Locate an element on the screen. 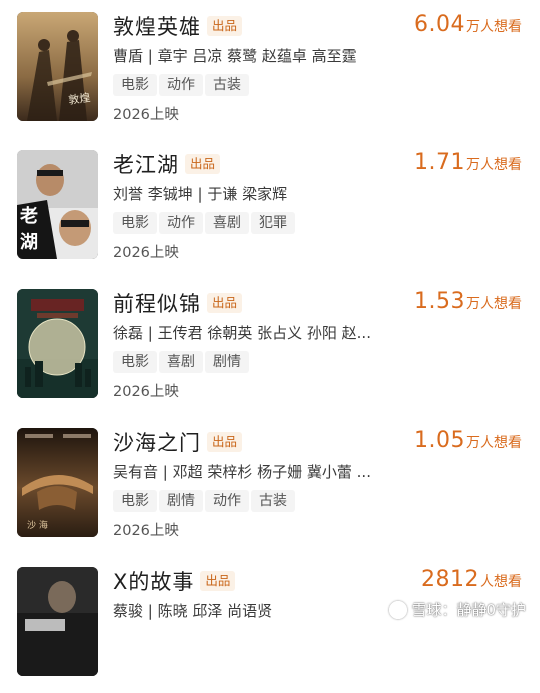 This screenshot has width=540, height=693. want-count-number: 1.05 is located at coordinates (439, 440).